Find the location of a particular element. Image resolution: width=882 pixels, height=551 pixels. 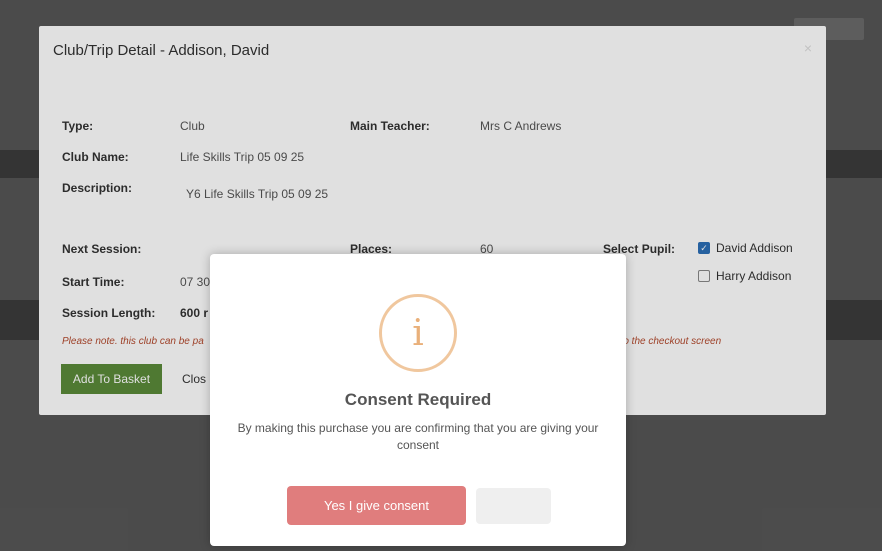

give-consent-button: Yes I give consent is located at coordinates (376, 505).